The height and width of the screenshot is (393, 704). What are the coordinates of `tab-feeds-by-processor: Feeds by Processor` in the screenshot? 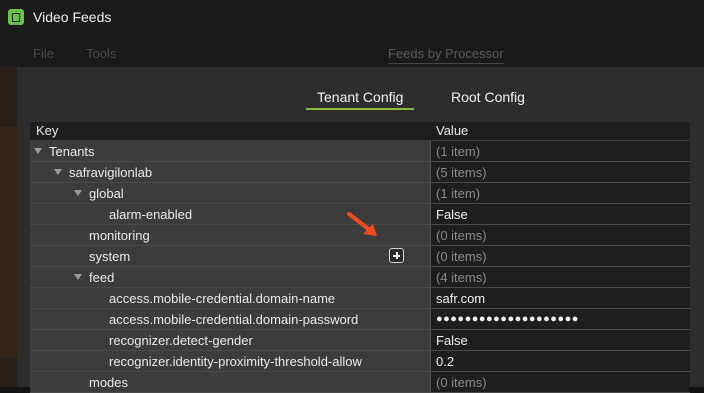 It's located at (446, 55).